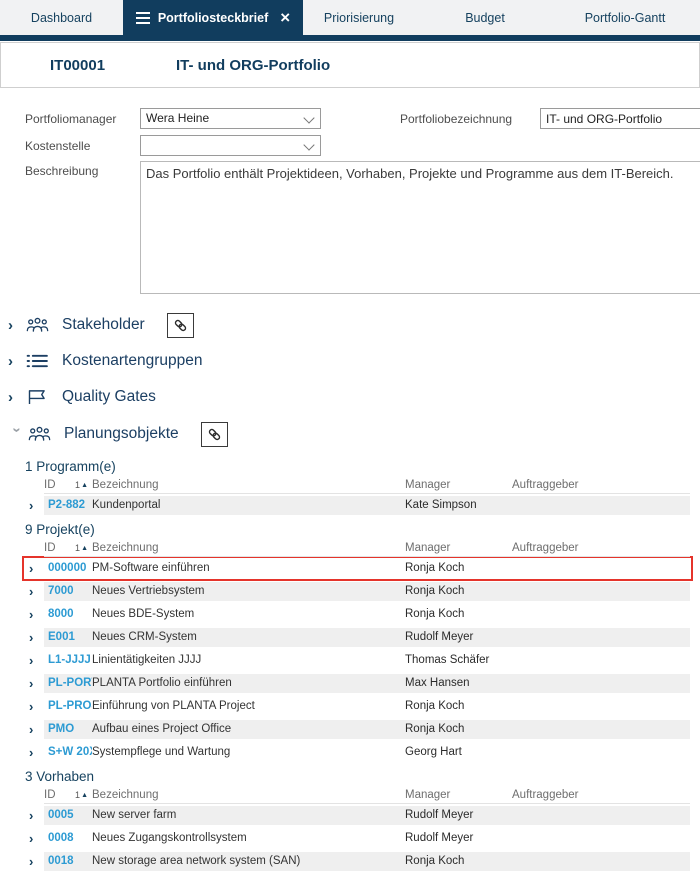  Describe the element at coordinates (68, 861) in the screenshot. I see `row-id-link: 0018` at that location.